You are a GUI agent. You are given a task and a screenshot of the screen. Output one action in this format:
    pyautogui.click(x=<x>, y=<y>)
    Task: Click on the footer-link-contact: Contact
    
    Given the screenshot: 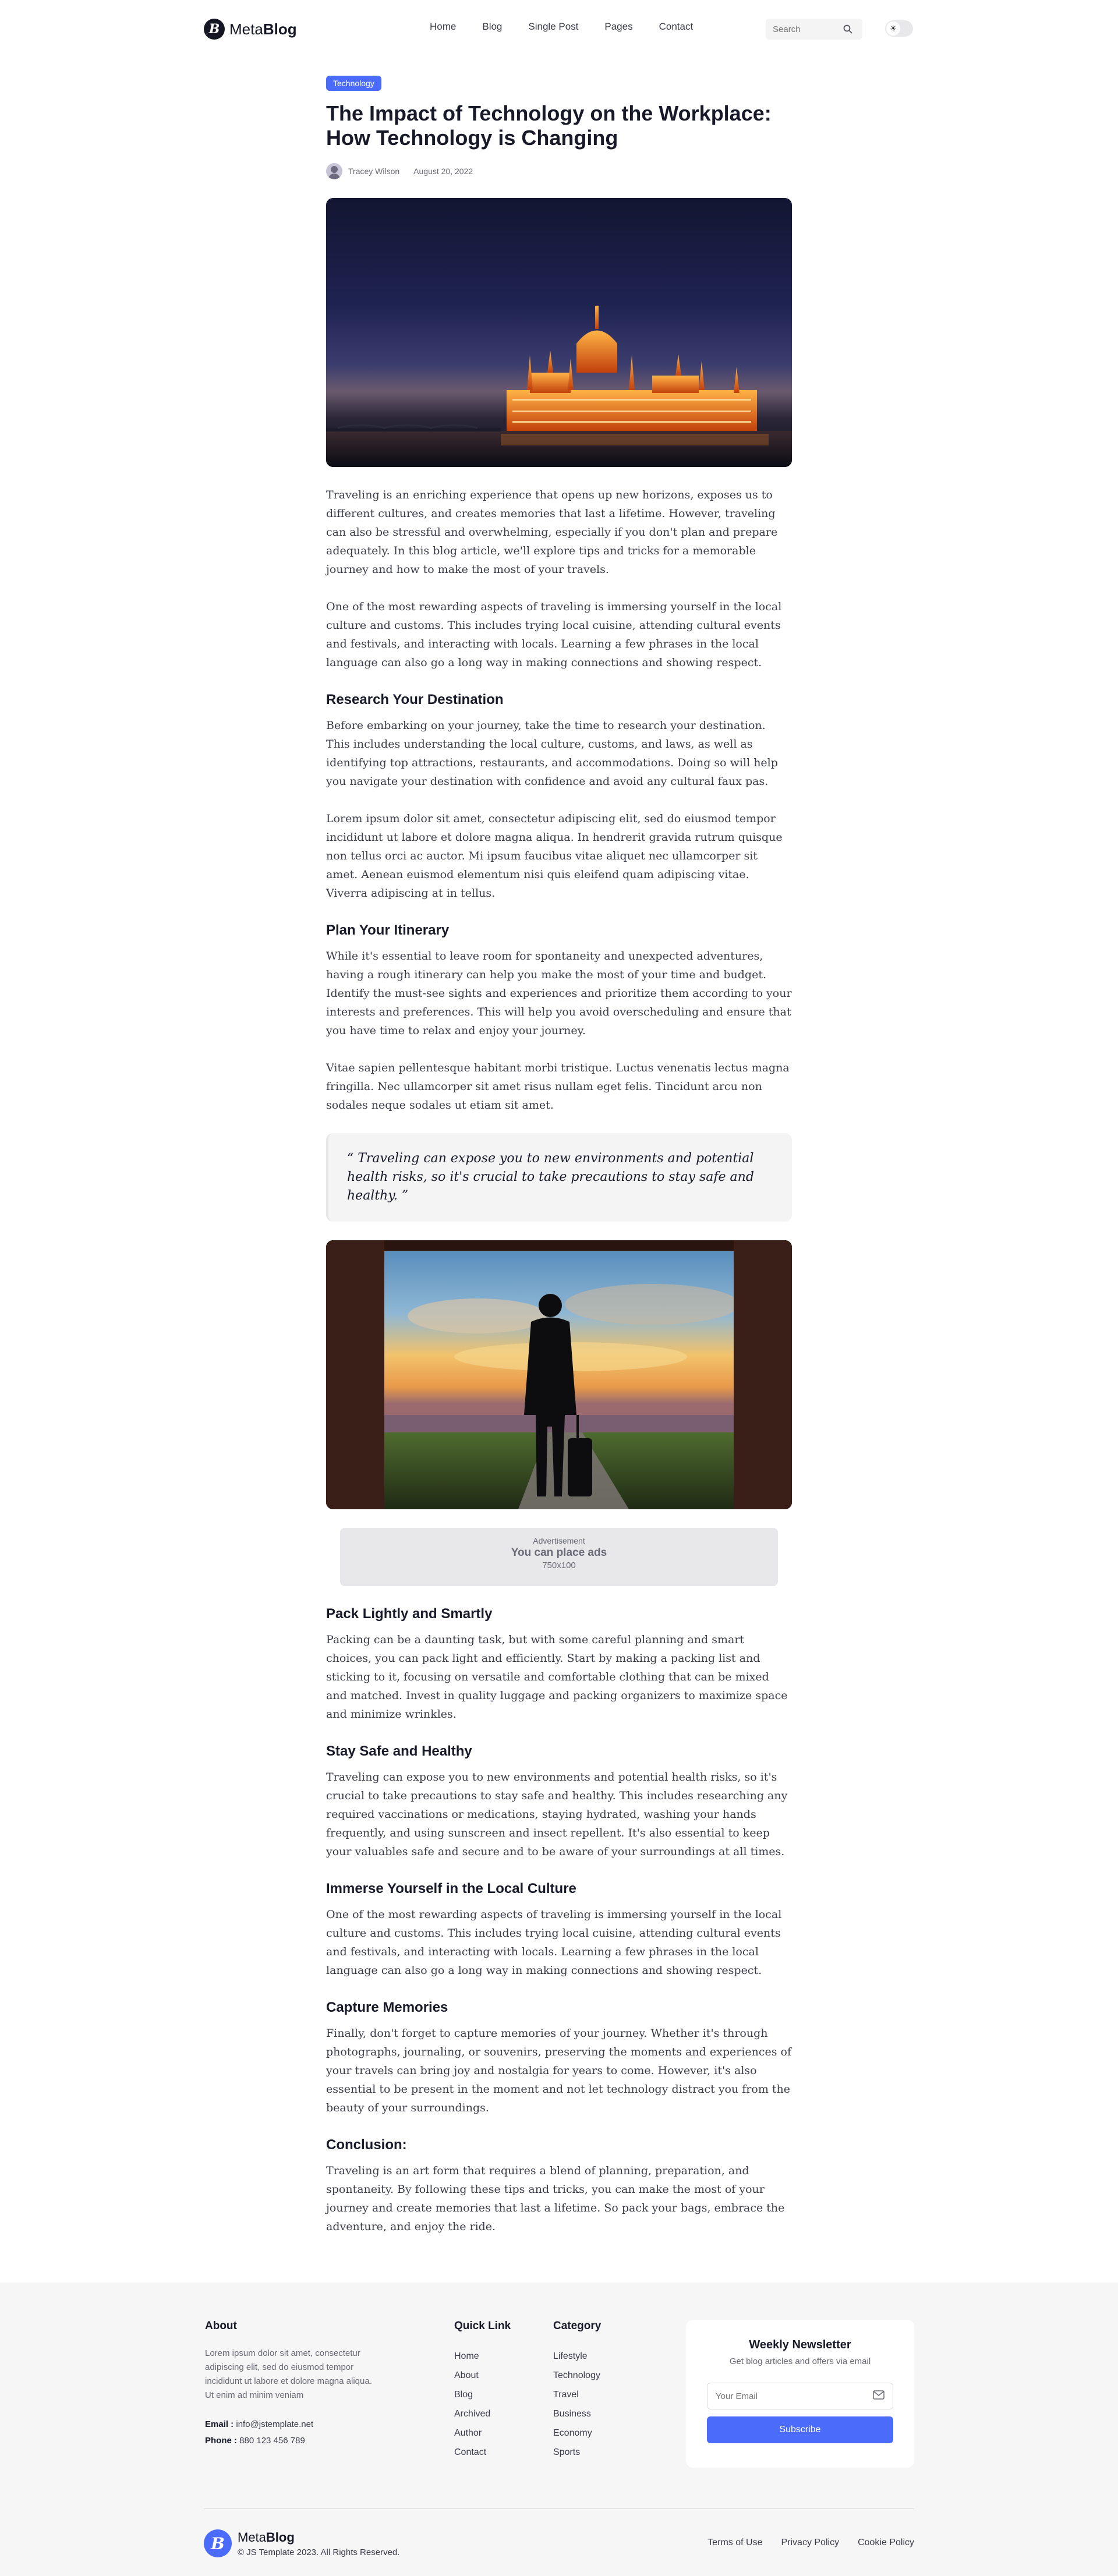 What is the action you would take?
    pyautogui.click(x=482, y=2453)
    